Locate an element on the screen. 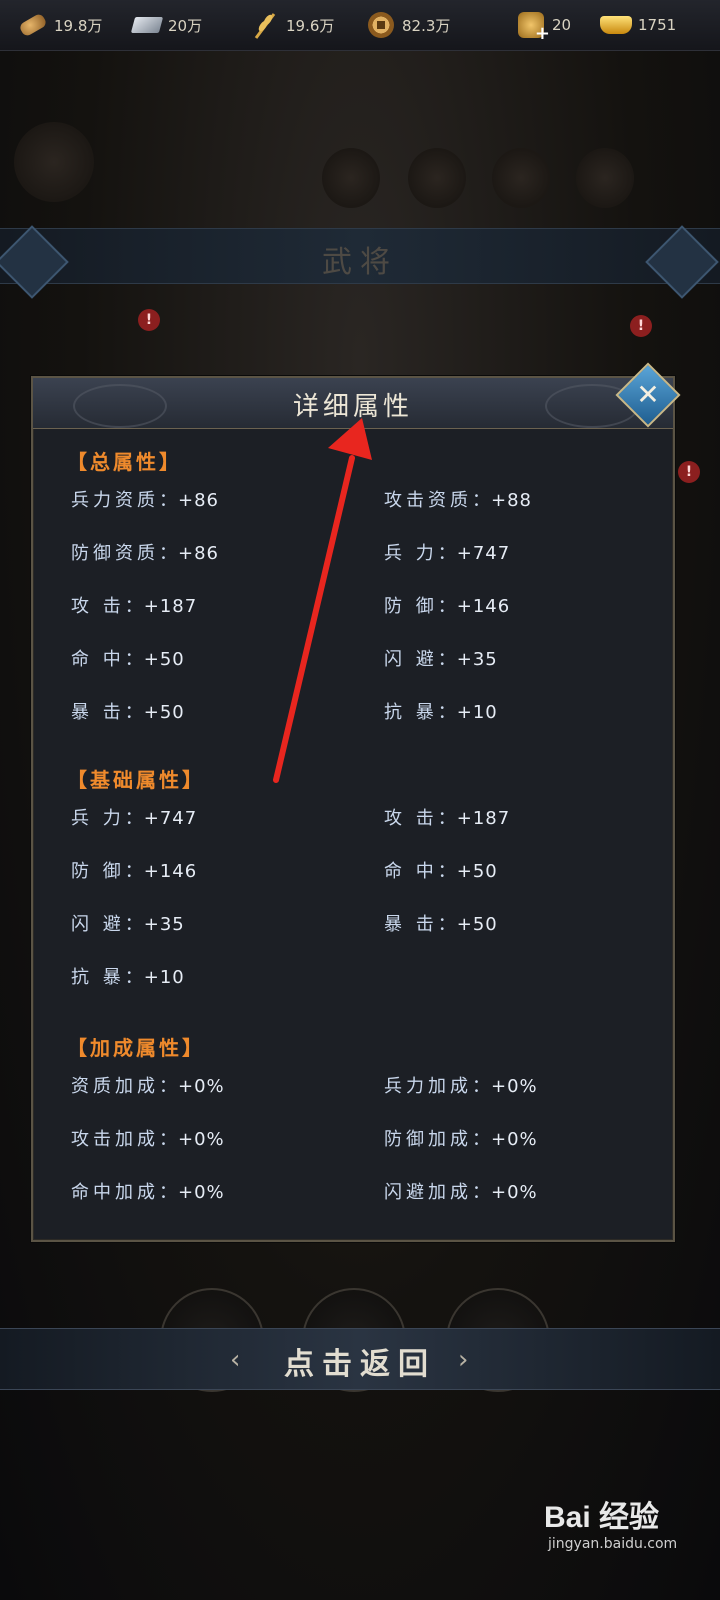 The height and width of the screenshot is (1600, 720). attribute-label: 抗 暴 is located at coordinates (411, 712).